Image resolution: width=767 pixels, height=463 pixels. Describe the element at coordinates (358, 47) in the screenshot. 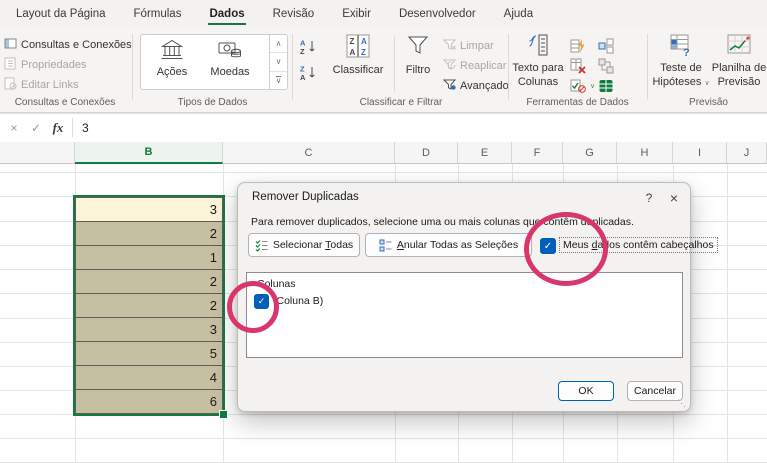

I see `sort-dialog-icon: ZAAZ` at that location.